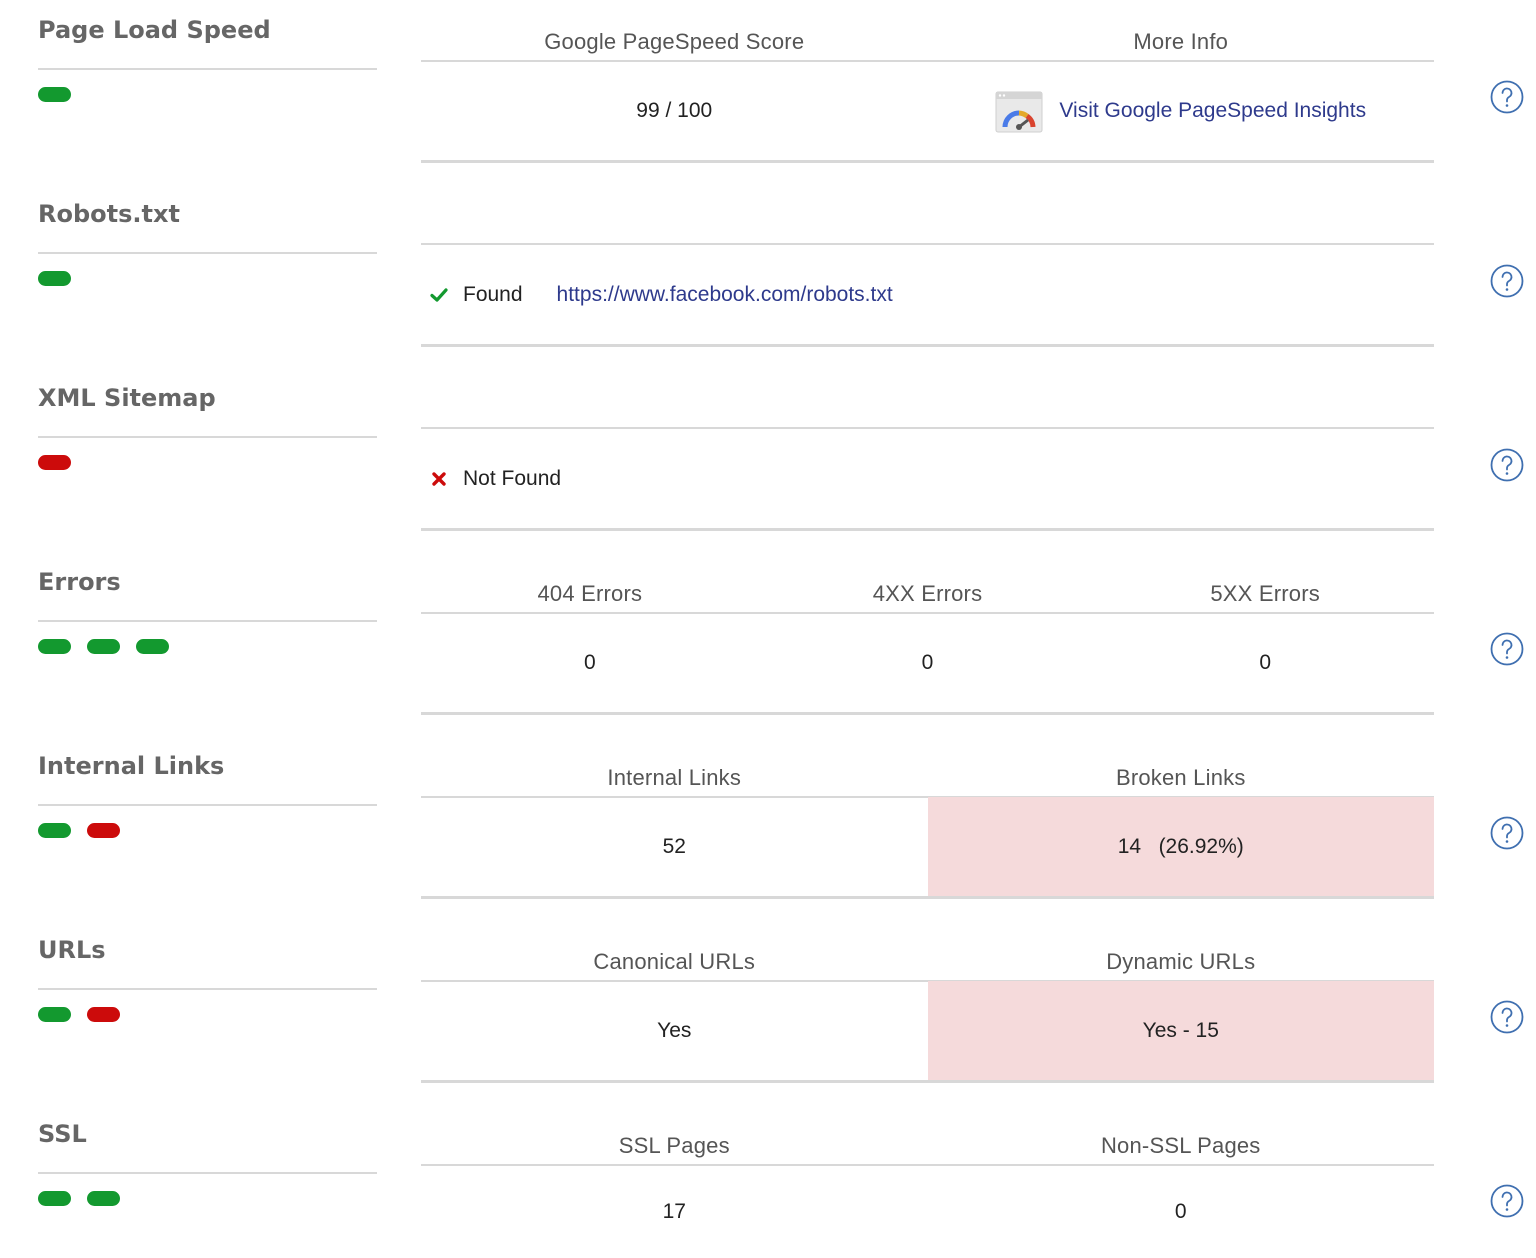  What do you see at coordinates (79, 582) in the screenshot?
I see `section-title: Errors` at bounding box center [79, 582].